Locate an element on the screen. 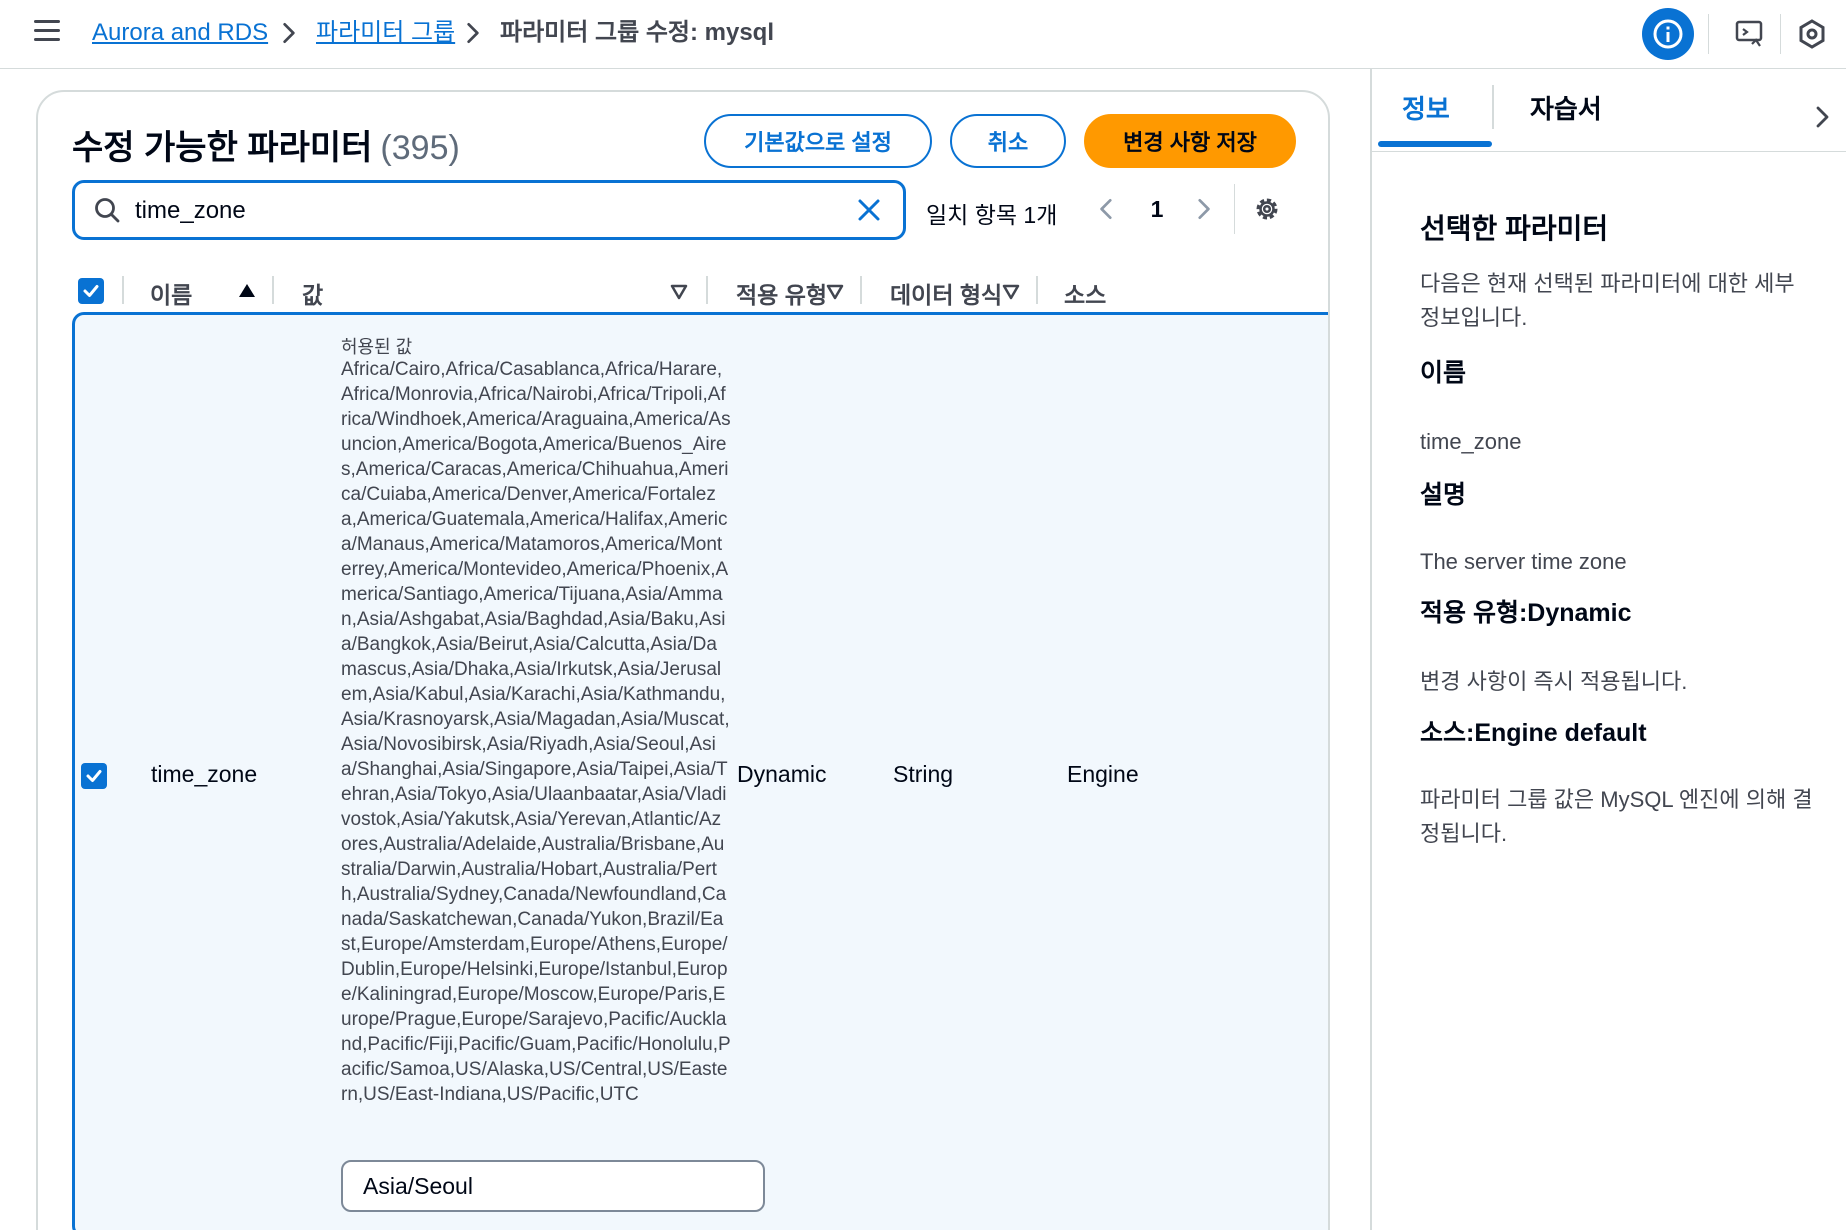  panel-title: 수정 가능한 파라미터 (395) is located at coordinates (266, 144).